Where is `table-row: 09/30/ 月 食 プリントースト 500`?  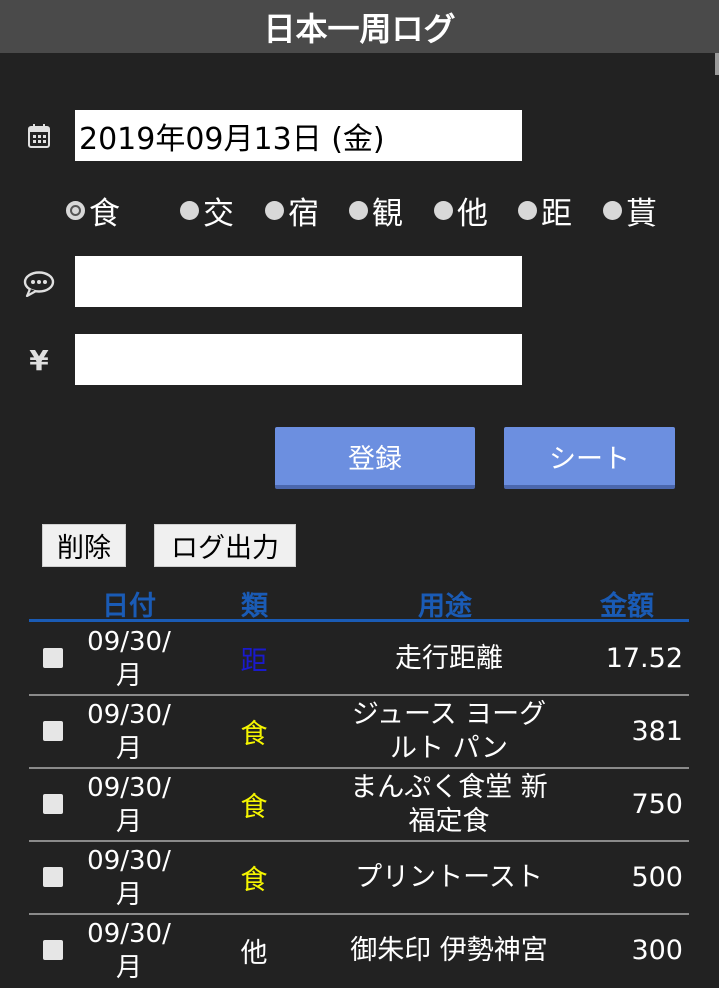 table-row: 09/30/ 月 食 プリントースト 500 is located at coordinates (359, 878).